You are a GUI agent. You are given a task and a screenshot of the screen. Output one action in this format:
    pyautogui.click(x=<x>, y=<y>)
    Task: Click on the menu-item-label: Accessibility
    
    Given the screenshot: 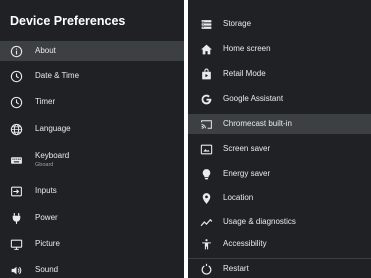 What is the action you would take?
    pyautogui.click(x=245, y=243)
    